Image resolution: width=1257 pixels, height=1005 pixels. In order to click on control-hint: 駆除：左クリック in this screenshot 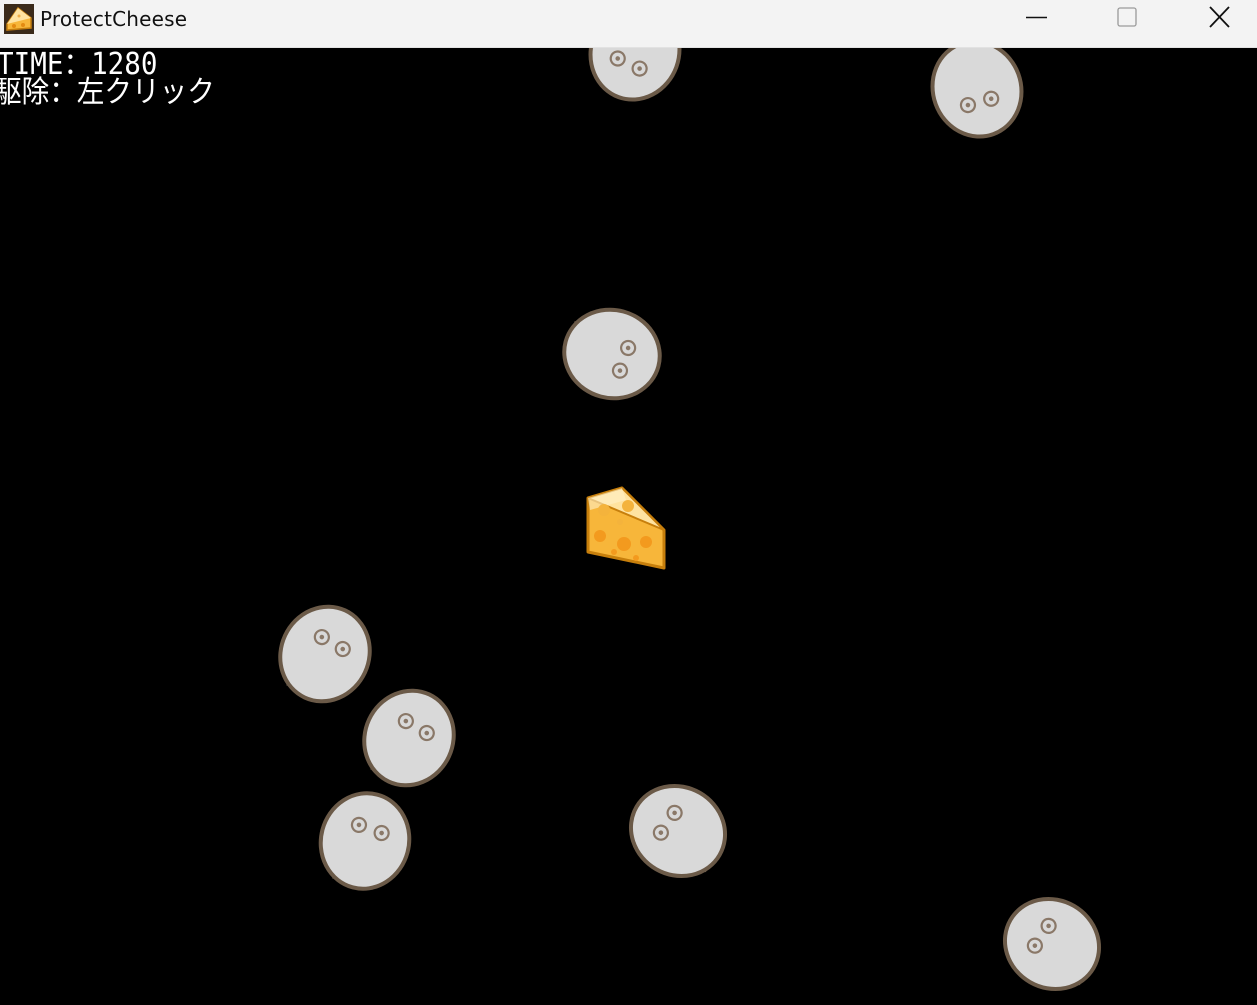, I will do `click(107, 92)`.